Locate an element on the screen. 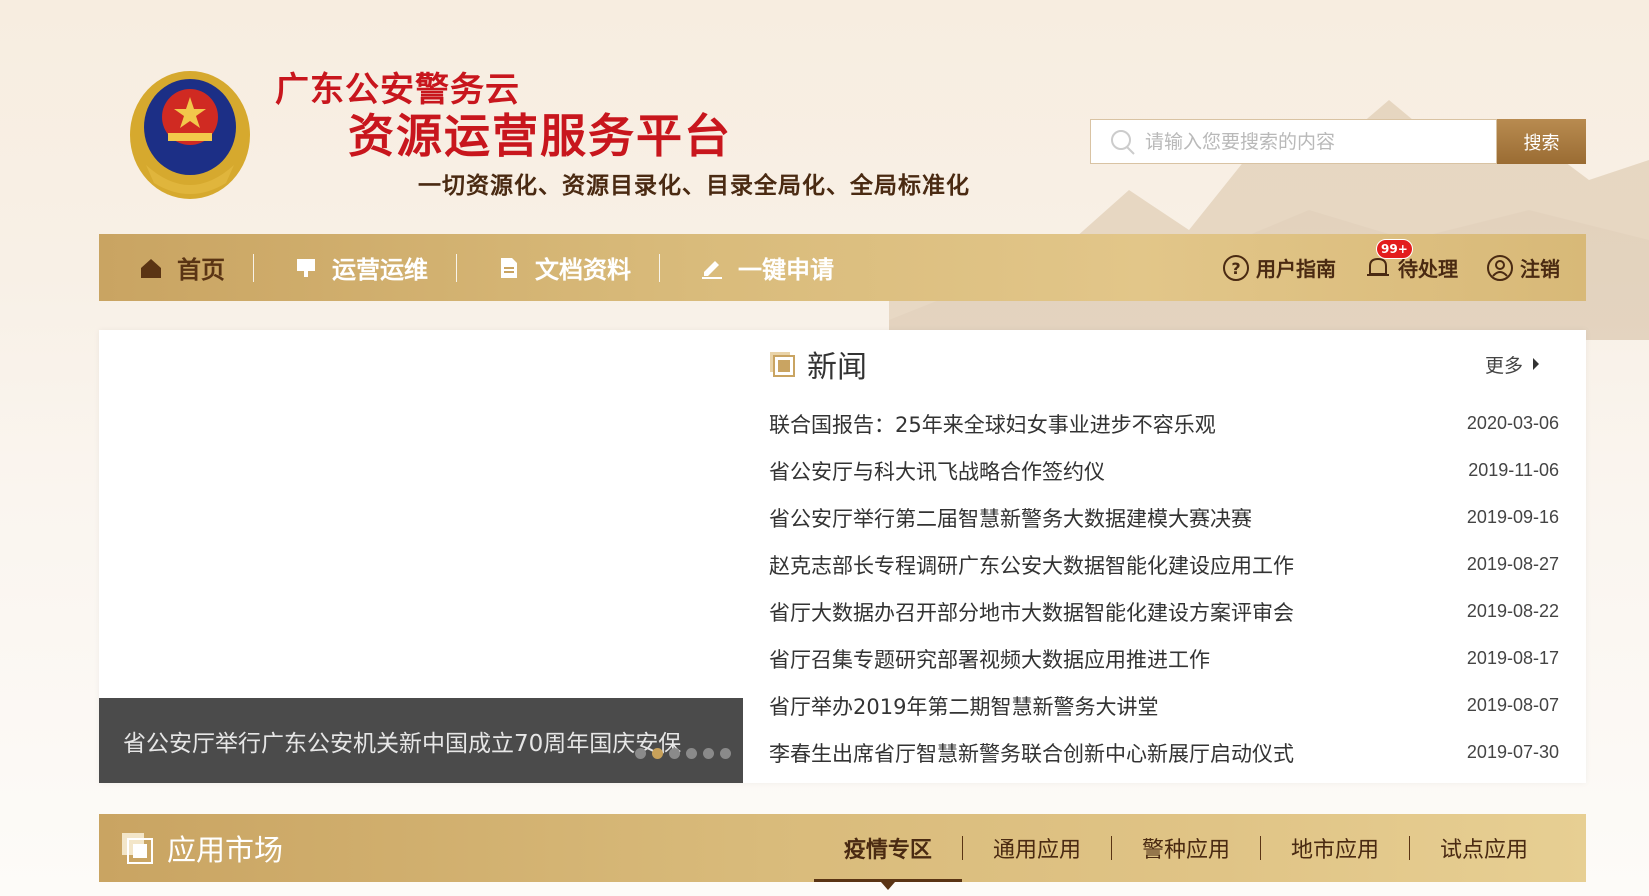 Image resolution: width=1649 pixels, height=896 pixels. news-item-date: 2019-08-22 is located at coordinates (1512, 611).